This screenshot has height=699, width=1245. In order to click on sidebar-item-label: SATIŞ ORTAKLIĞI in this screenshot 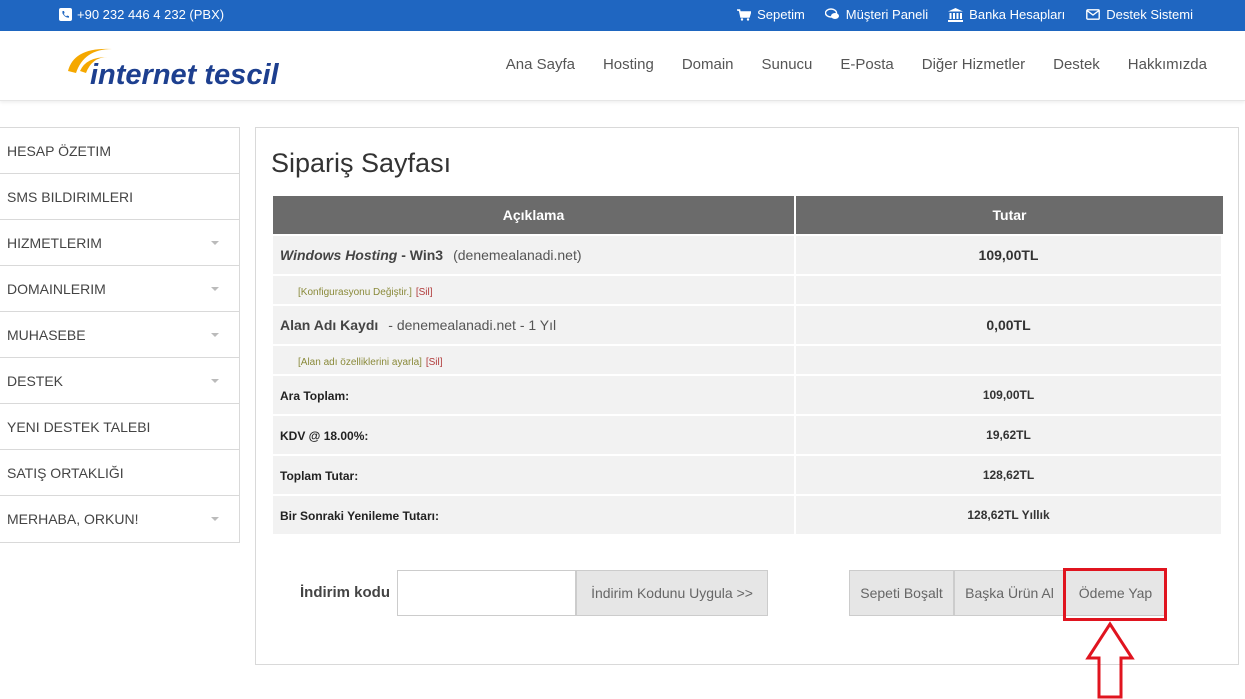, I will do `click(65, 473)`.